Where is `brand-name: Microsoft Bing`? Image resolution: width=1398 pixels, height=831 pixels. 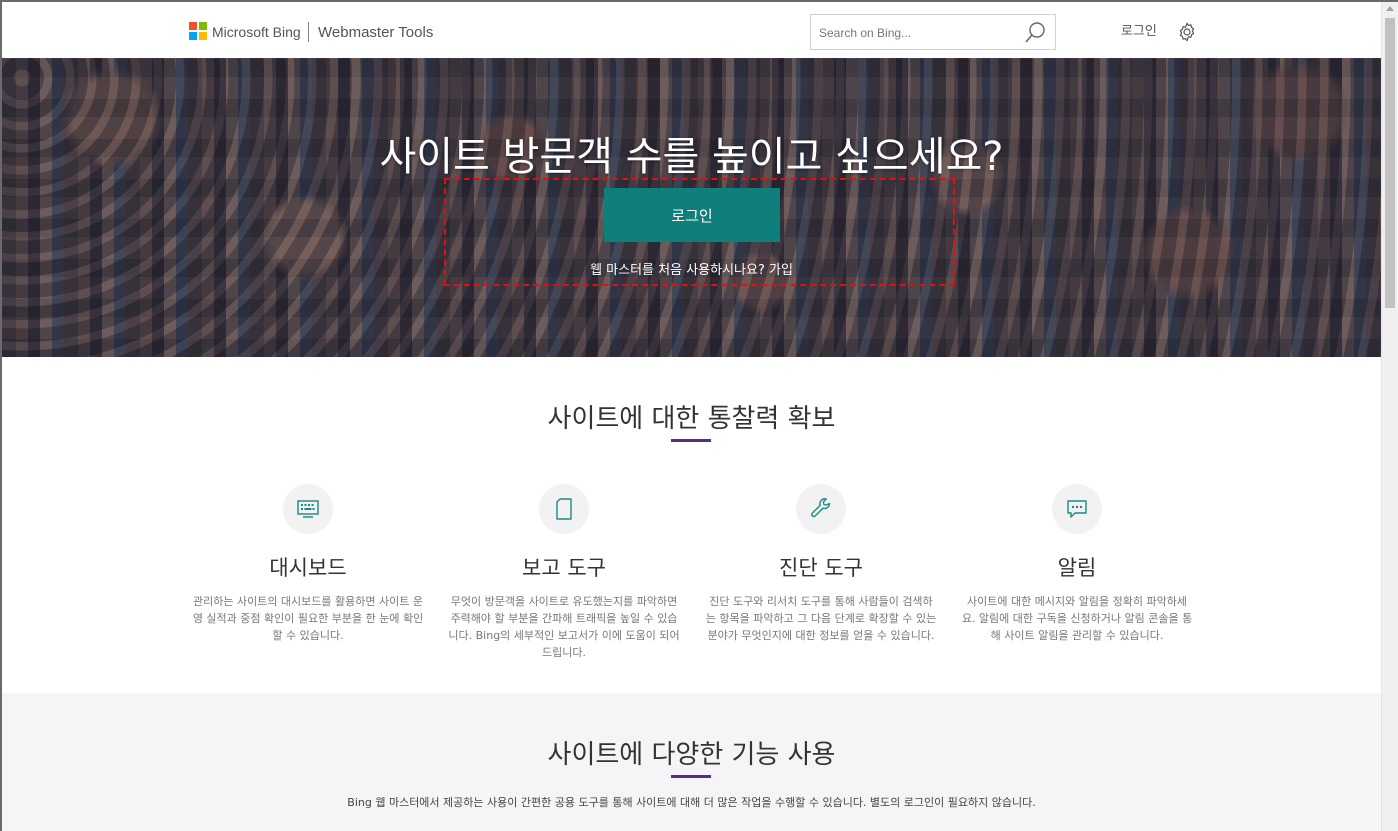 brand-name: Microsoft Bing is located at coordinates (256, 32).